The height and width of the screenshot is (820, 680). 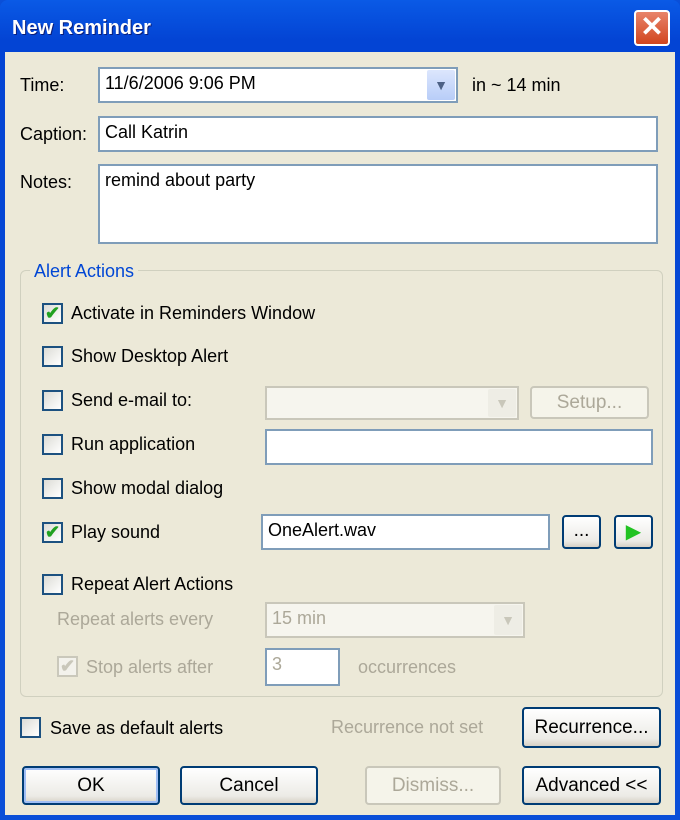 What do you see at coordinates (302, 667) in the screenshot?
I see `stop-count-input: 3` at bounding box center [302, 667].